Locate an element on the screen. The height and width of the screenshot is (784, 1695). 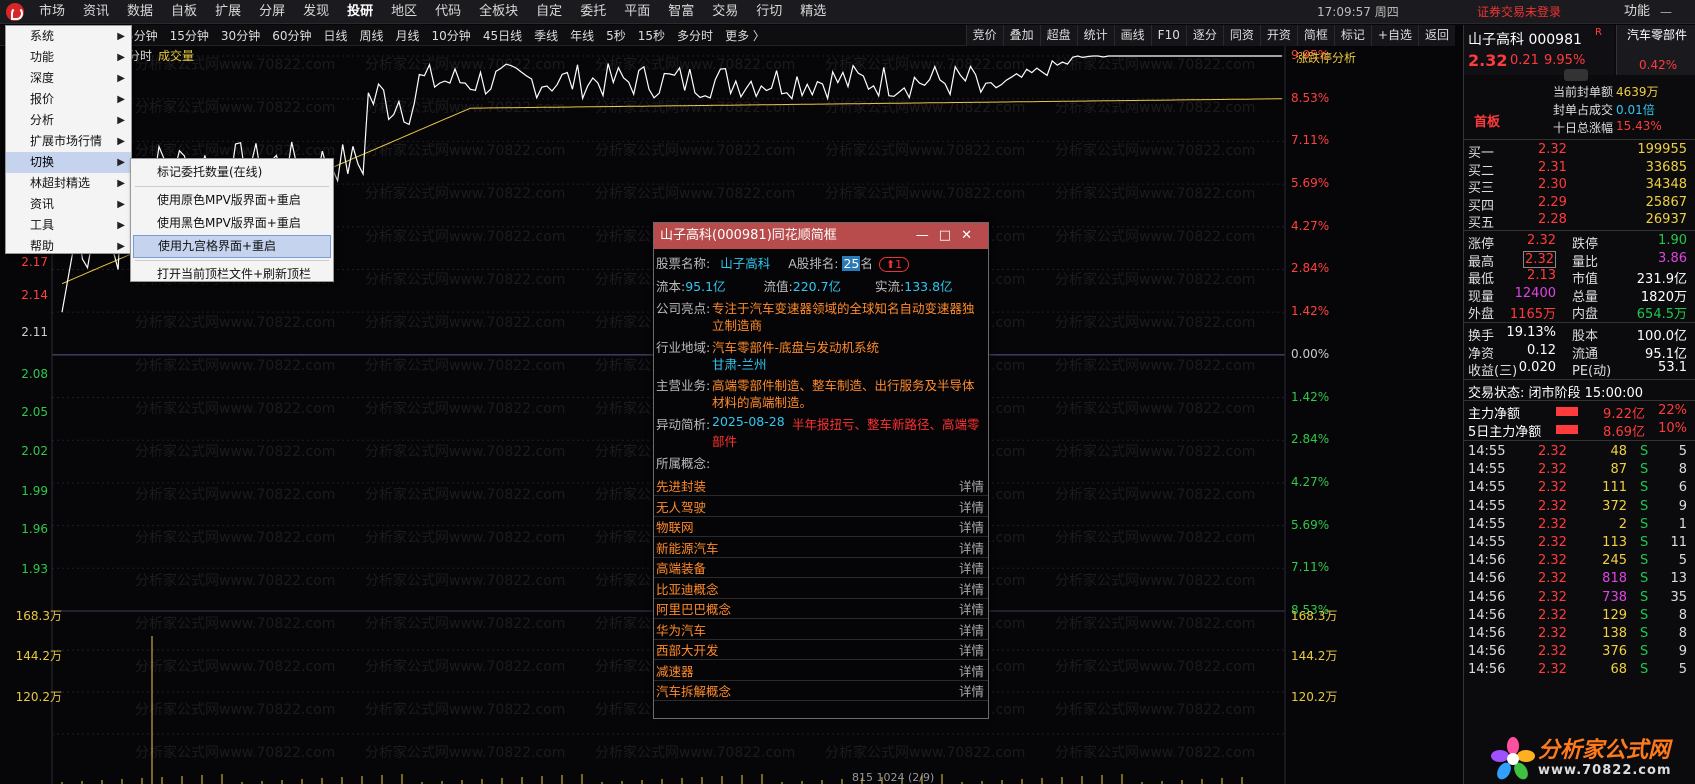
concept-row: 高端装备 详情 is located at coordinates (821, 567).